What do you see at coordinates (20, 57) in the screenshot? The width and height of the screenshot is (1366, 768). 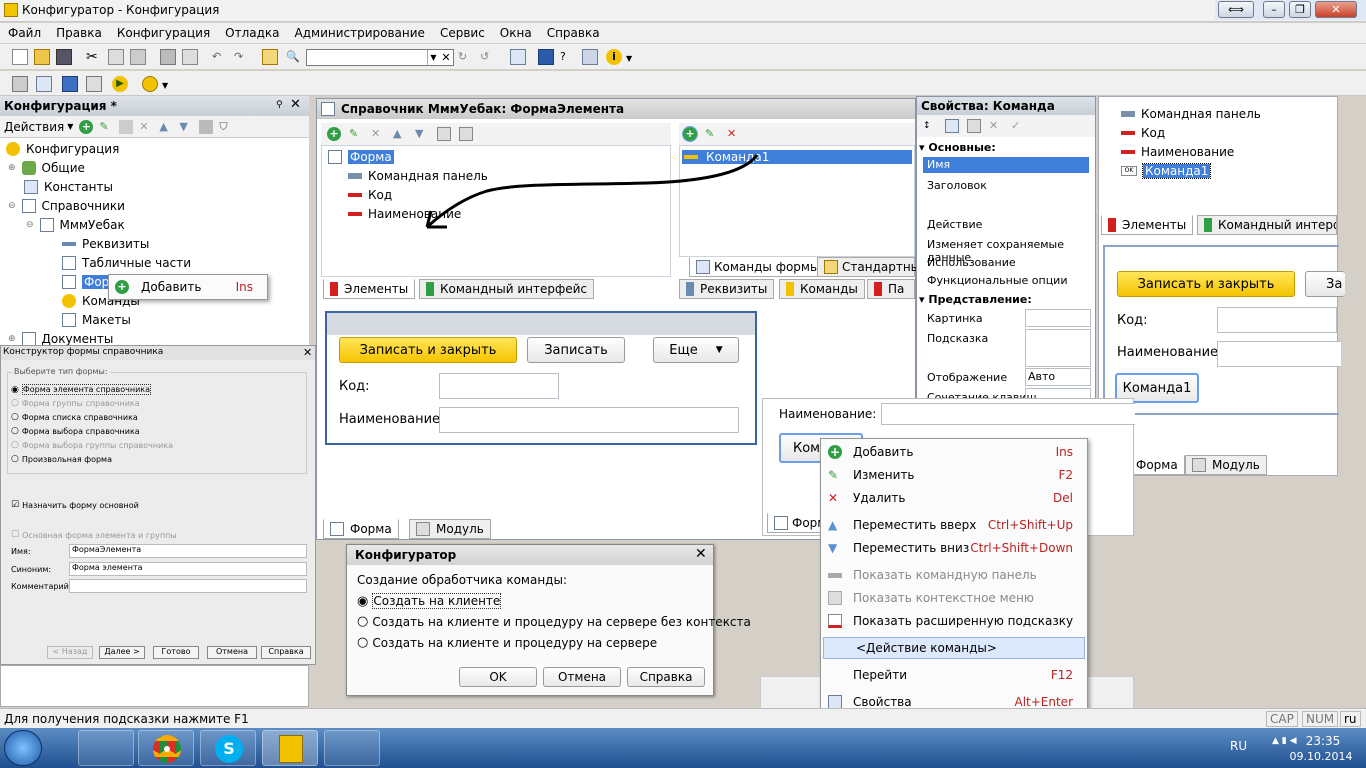 I see `new-icon` at bounding box center [20, 57].